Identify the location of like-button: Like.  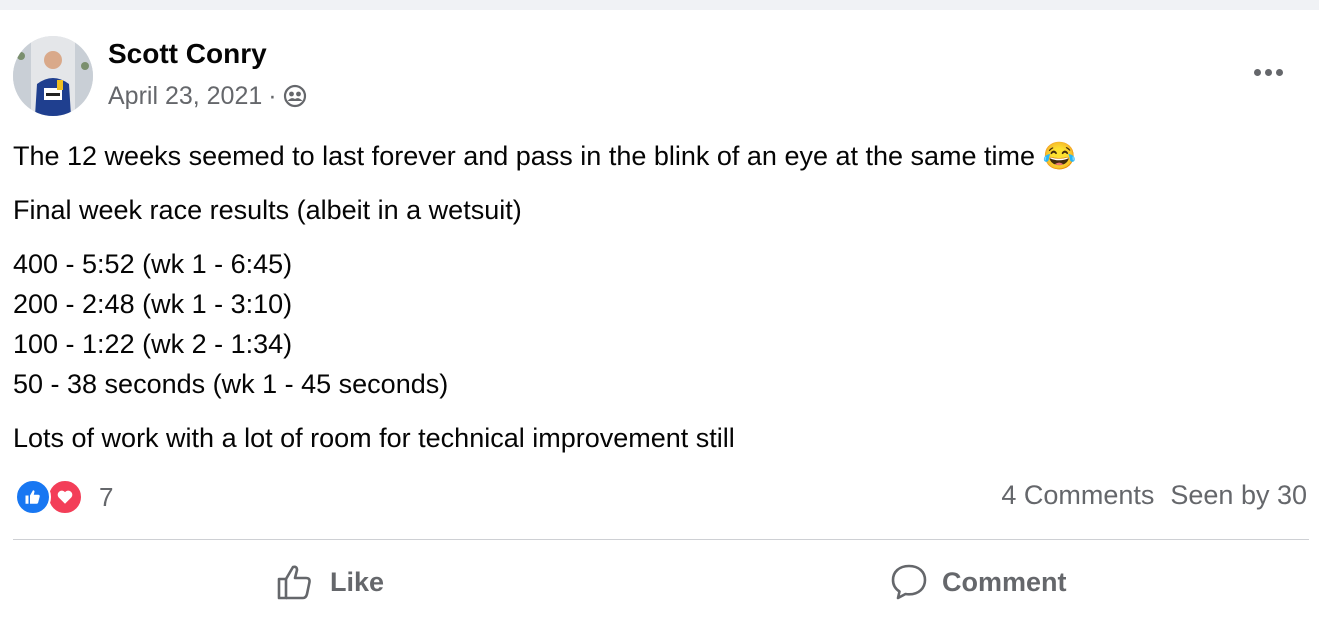
(330, 582).